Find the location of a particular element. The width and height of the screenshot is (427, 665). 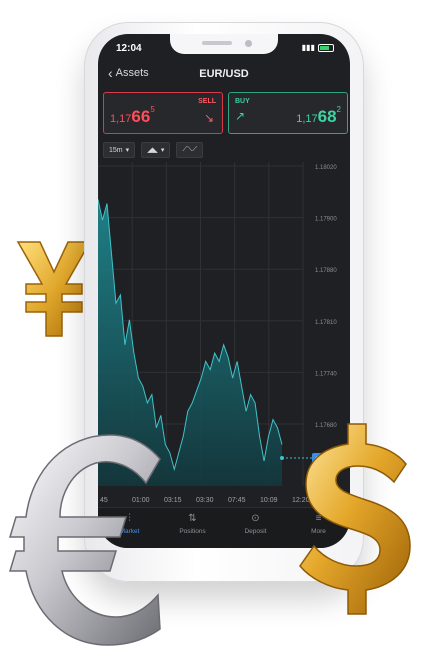

sell-label: SELL is located at coordinates (207, 101).